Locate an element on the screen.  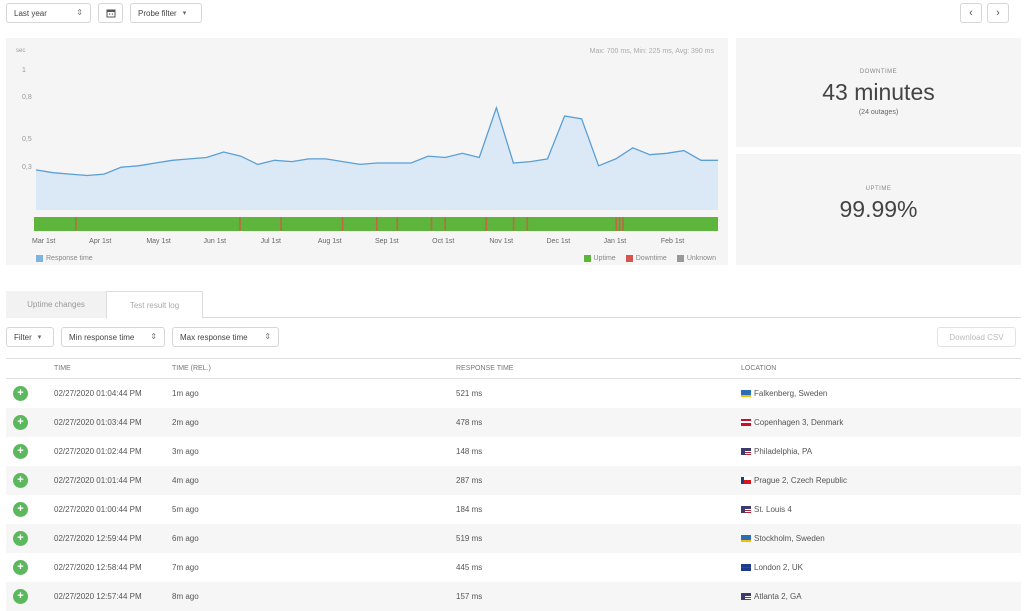
row-location: Atlanta 2, GA is located at coordinates (771, 596).